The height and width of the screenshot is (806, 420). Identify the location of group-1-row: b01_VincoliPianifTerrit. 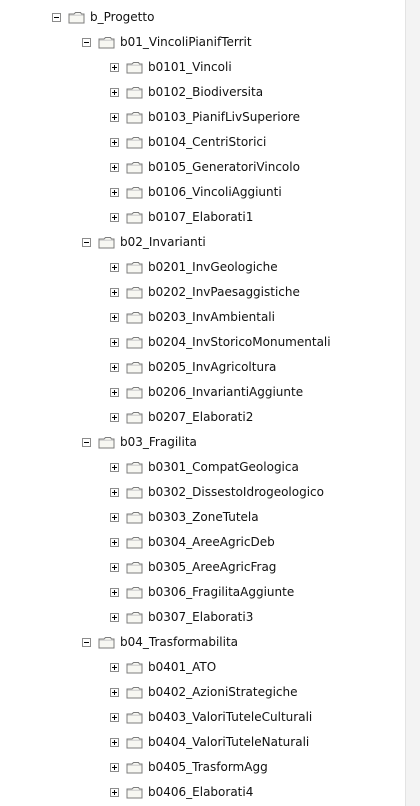
(167, 42).